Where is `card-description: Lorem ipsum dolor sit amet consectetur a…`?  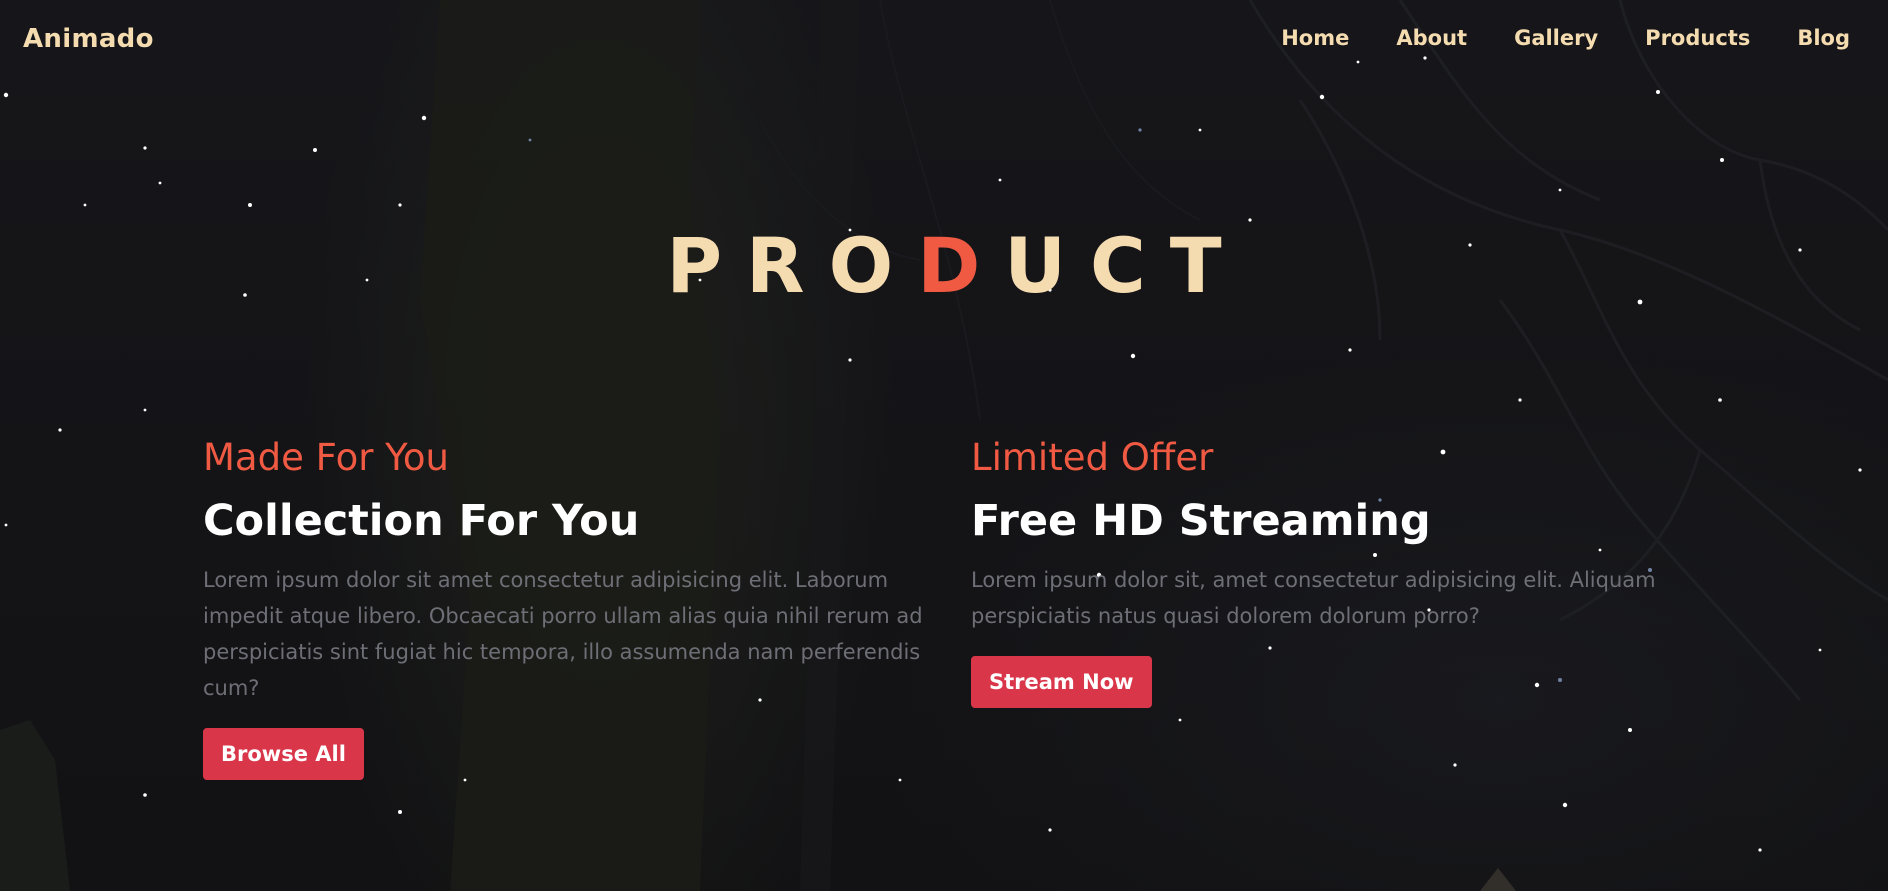 card-description: Lorem ipsum dolor sit amet consectetur a… is located at coordinates (563, 633).